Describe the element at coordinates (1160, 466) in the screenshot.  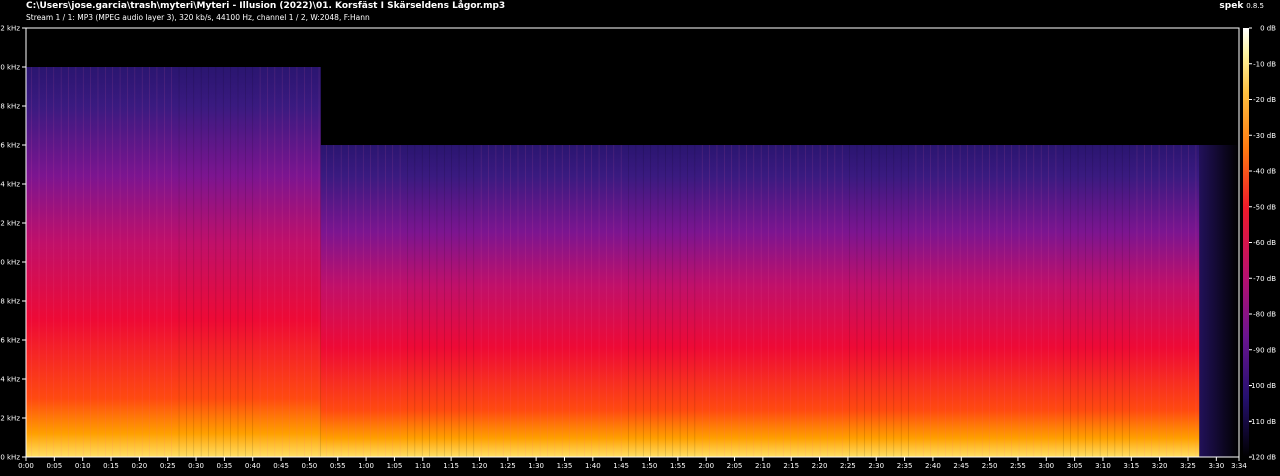
I see `x-tick-label: 3:20` at that location.